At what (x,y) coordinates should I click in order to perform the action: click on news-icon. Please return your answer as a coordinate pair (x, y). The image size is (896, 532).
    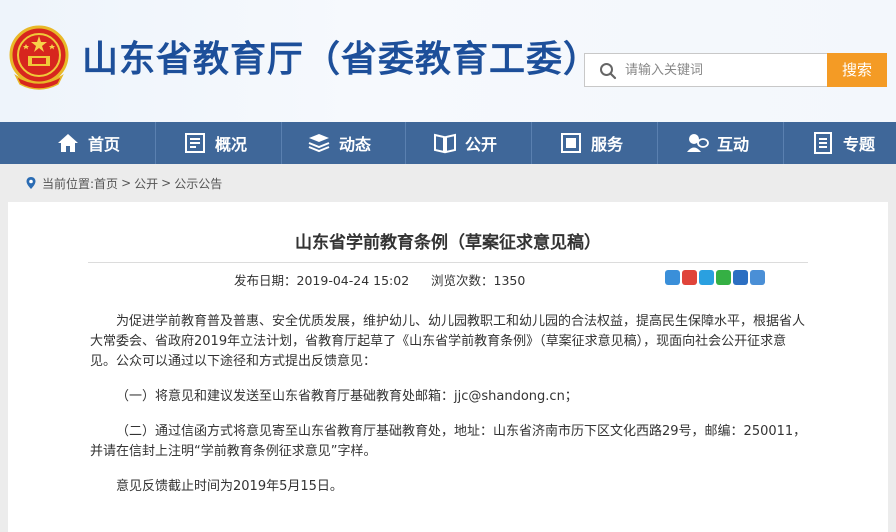
    Looking at the image, I should click on (319, 143).